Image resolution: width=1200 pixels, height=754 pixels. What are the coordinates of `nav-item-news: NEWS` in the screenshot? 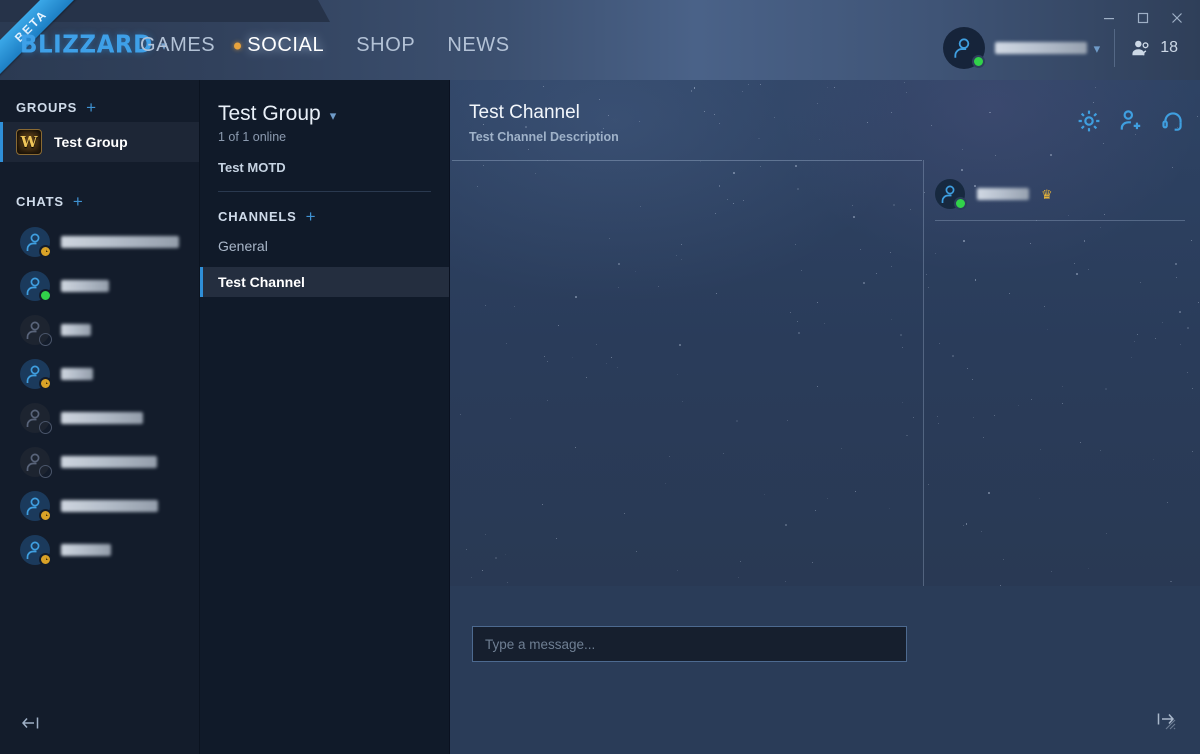 It's located at (478, 45).